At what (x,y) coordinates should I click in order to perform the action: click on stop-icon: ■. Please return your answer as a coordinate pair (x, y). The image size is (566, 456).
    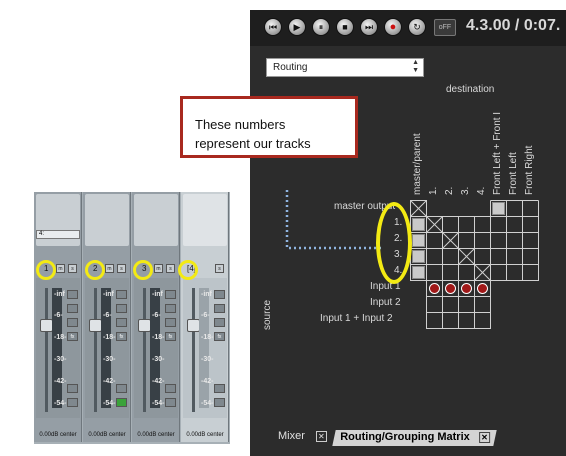
    Looking at the image, I should click on (345, 27).